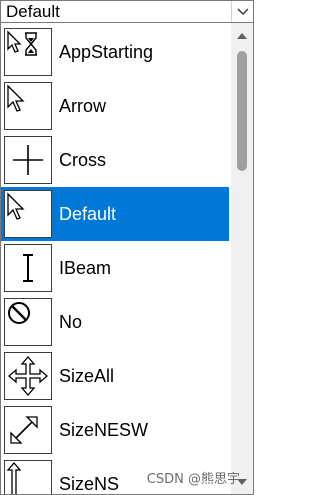  I want to click on app-starting-cursor-icon, so click(22, 43).